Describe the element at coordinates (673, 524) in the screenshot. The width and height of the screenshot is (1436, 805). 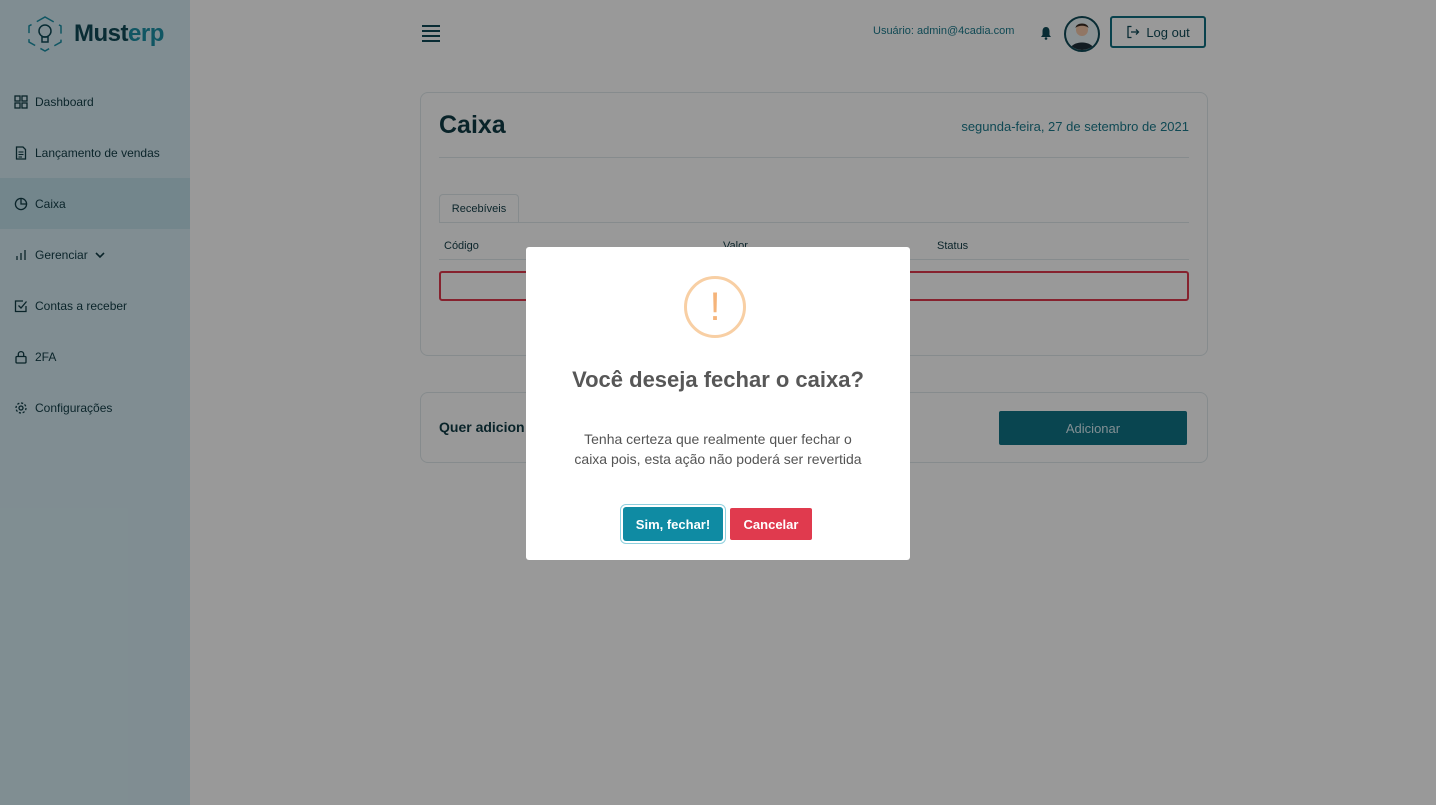
I see `confirm-button: Sim, fechar!` at that location.